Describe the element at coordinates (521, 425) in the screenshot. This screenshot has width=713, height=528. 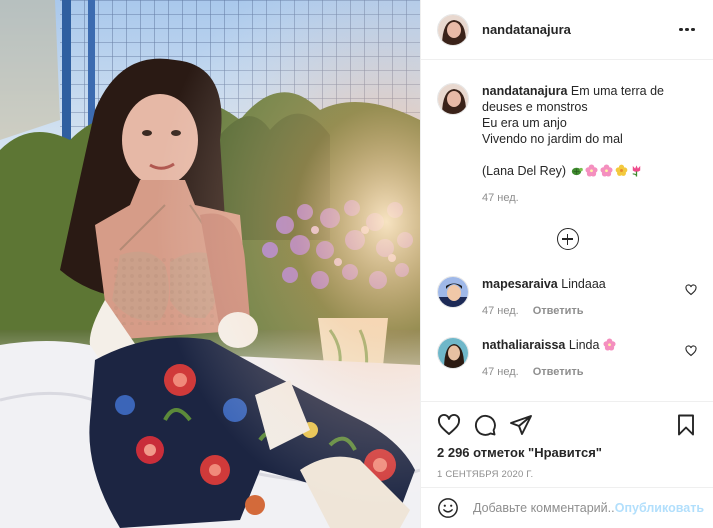
I see `paper-plane-icon` at that location.